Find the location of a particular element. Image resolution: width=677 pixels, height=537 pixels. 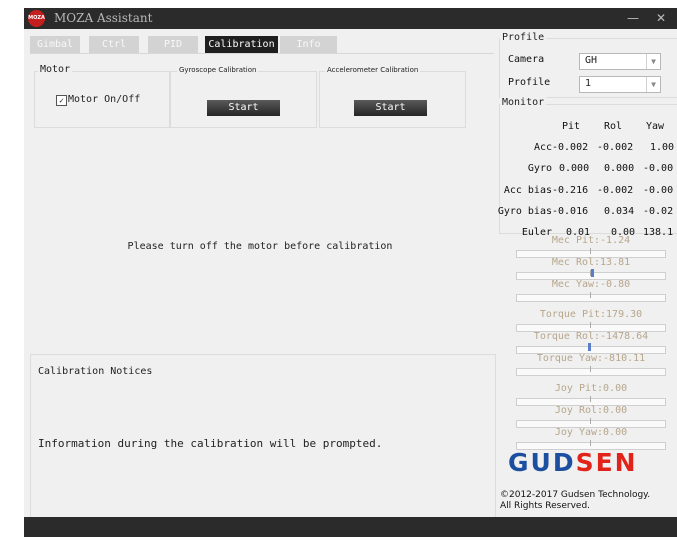

tab-ctrl: Ctrl is located at coordinates (114, 44).